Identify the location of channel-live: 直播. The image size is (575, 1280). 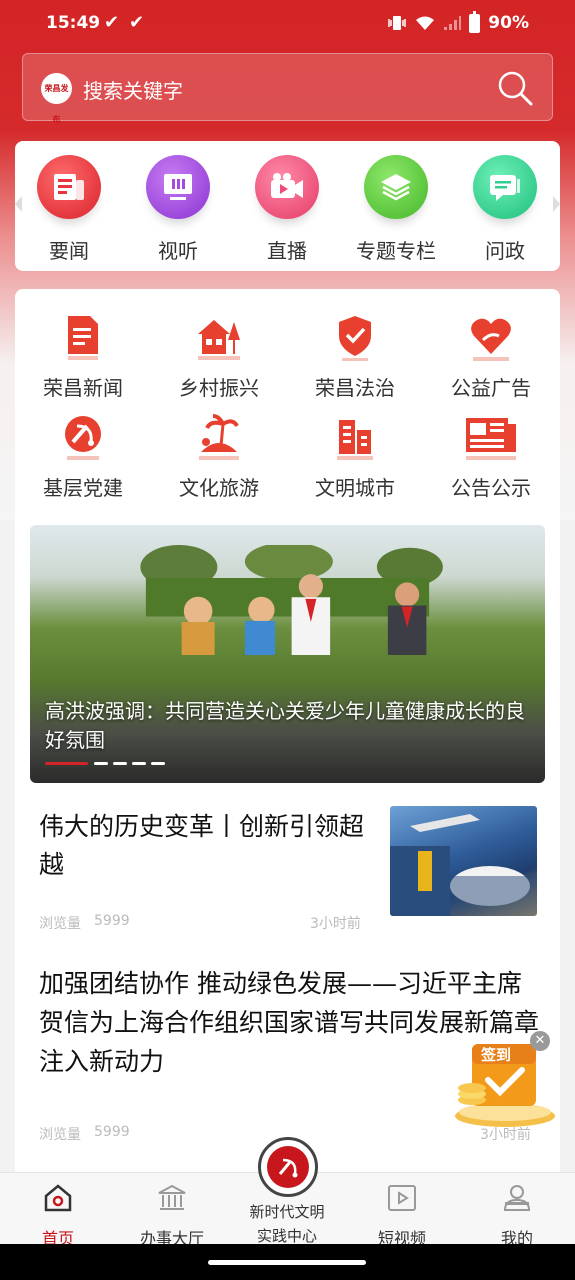
(287, 209).